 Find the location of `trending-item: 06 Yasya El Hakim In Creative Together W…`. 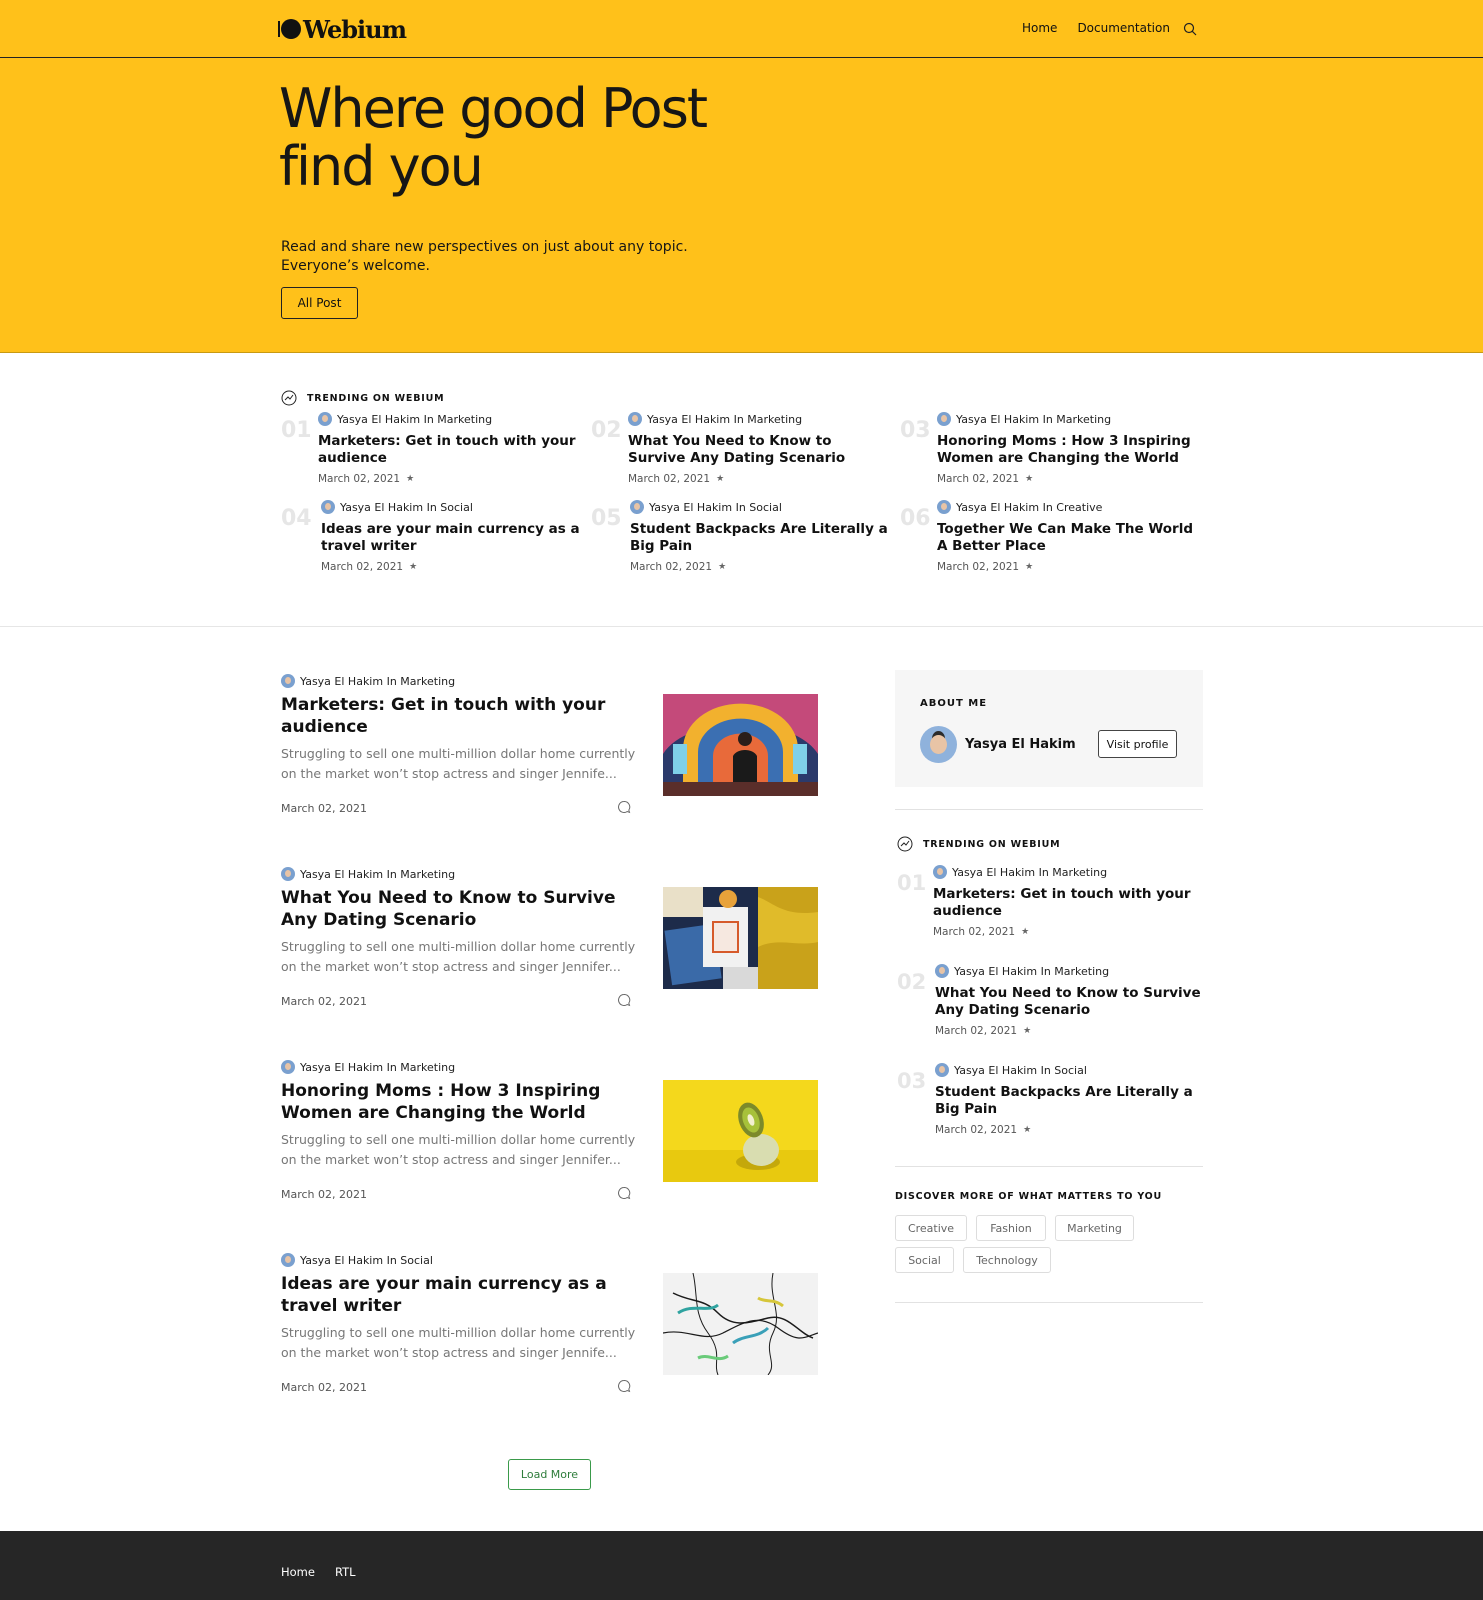

trending-item: 06 Yasya El Hakim In Creative Together W… is located at coordinates (1050, 544).